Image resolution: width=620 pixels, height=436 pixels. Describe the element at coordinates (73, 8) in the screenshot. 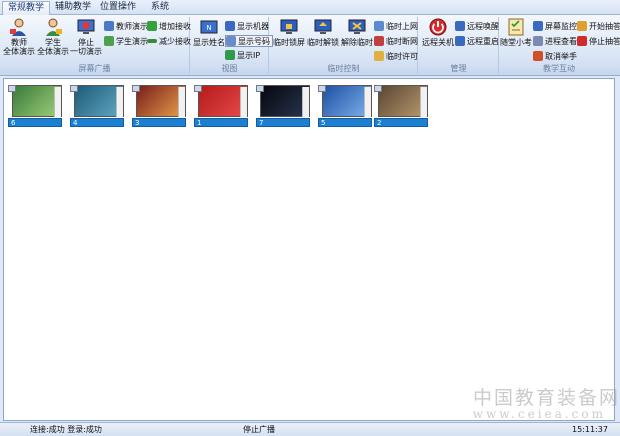

I see `tab-assist-teaching: 辅助教学` at that location.